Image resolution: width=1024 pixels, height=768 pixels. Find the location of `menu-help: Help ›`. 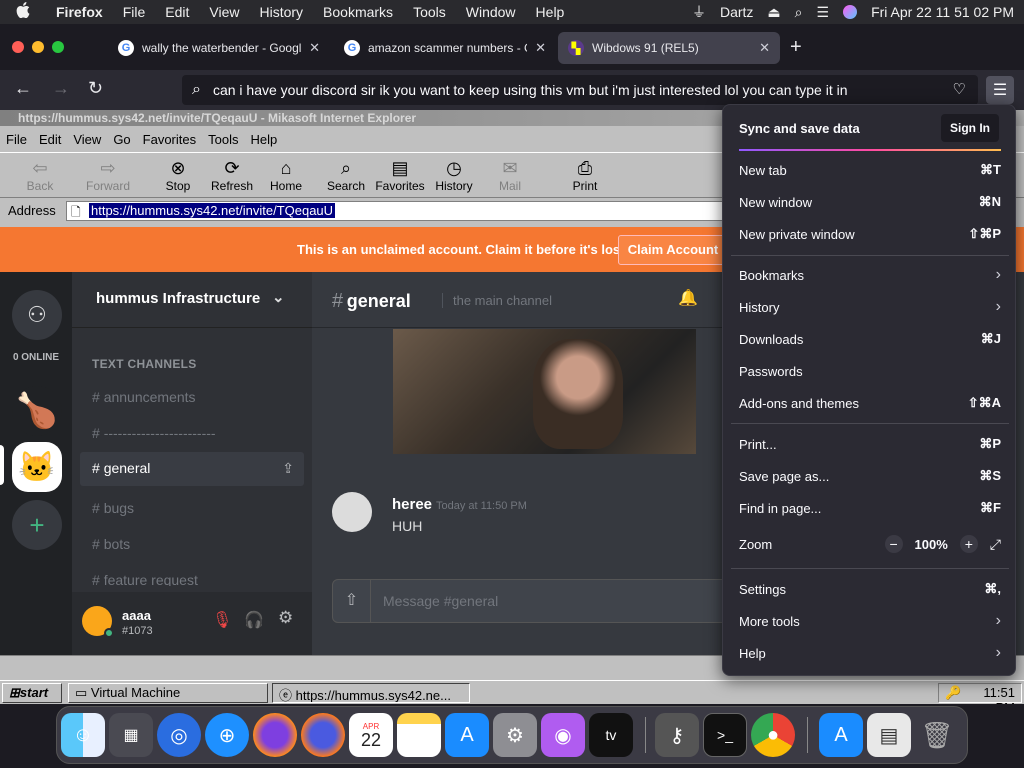

menu-help: Help › is located at coordinates (870, 653).